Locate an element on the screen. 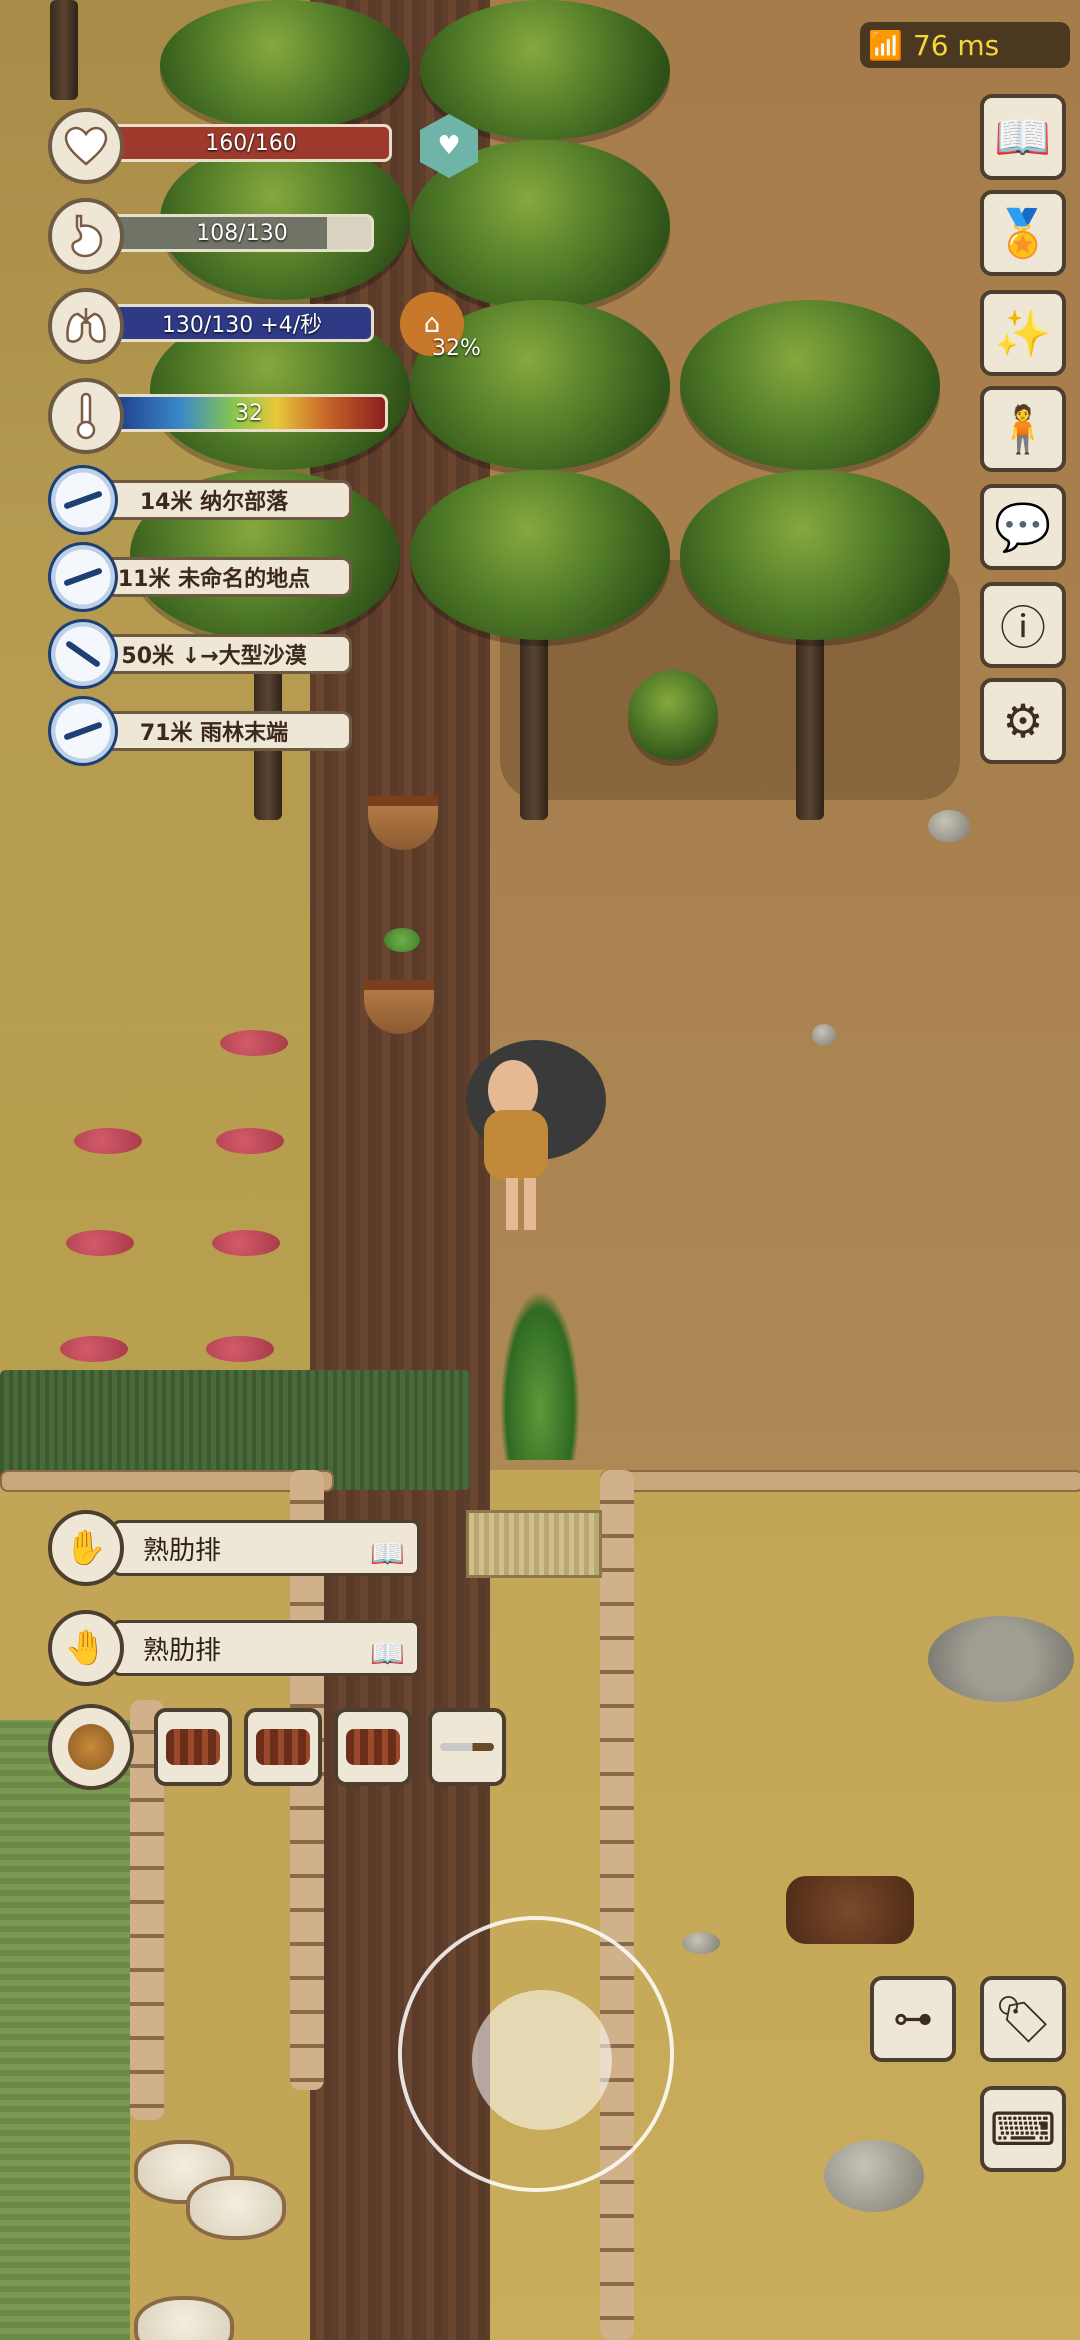  boulder is located at coordinates (874, 2176).